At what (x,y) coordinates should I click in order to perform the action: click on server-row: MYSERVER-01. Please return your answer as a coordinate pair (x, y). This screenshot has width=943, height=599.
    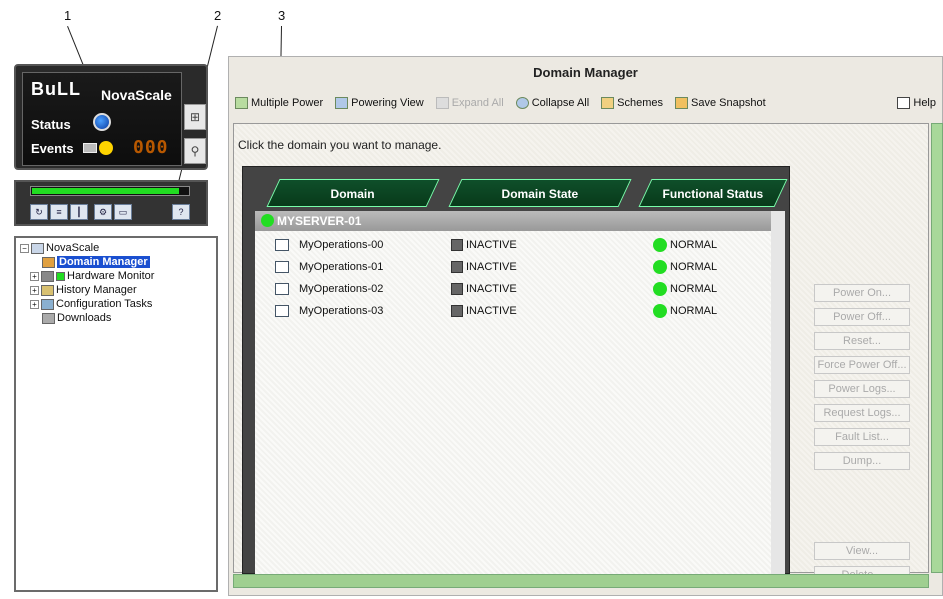
    Looking at the image, I should click on (520, 221).